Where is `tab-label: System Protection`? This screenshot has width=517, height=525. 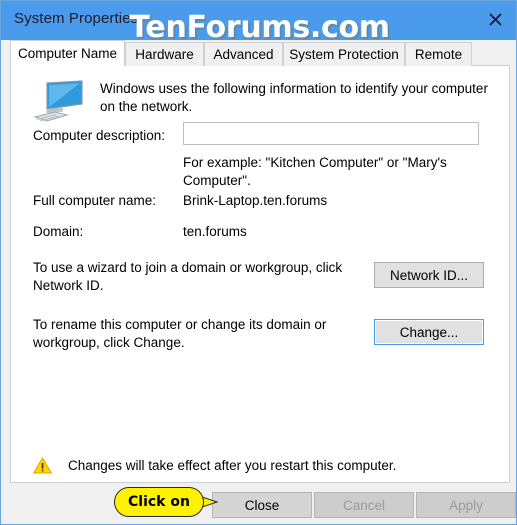
tab-label: System Protection is located at coordinates (344, 54).